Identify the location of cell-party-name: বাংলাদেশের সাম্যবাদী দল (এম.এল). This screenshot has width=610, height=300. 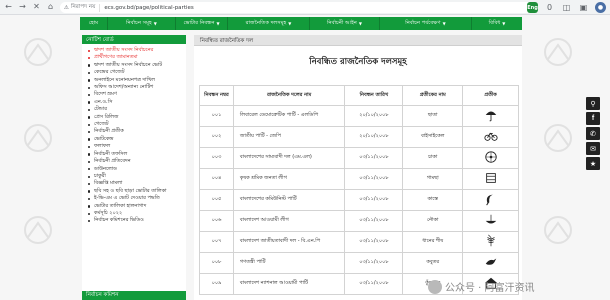
(289, 158).